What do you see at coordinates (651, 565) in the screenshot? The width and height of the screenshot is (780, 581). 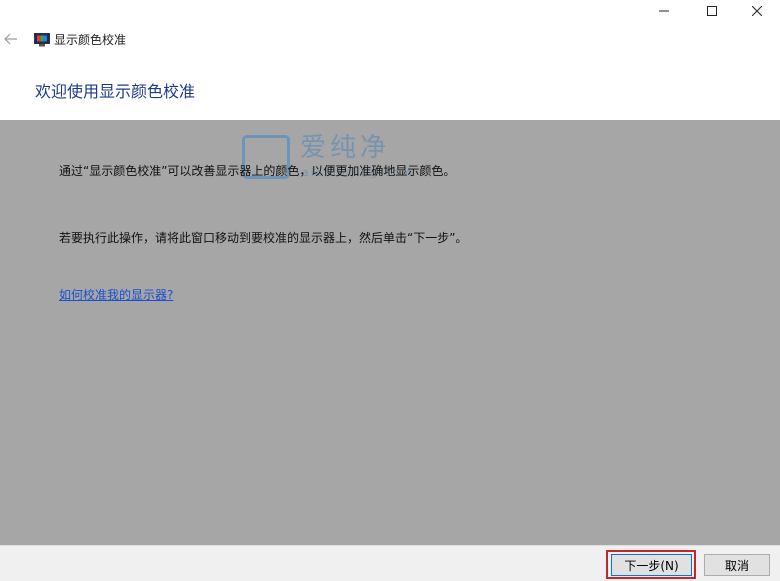 I see `next-button: 下一步(N)` at bounding box center [651, 565].